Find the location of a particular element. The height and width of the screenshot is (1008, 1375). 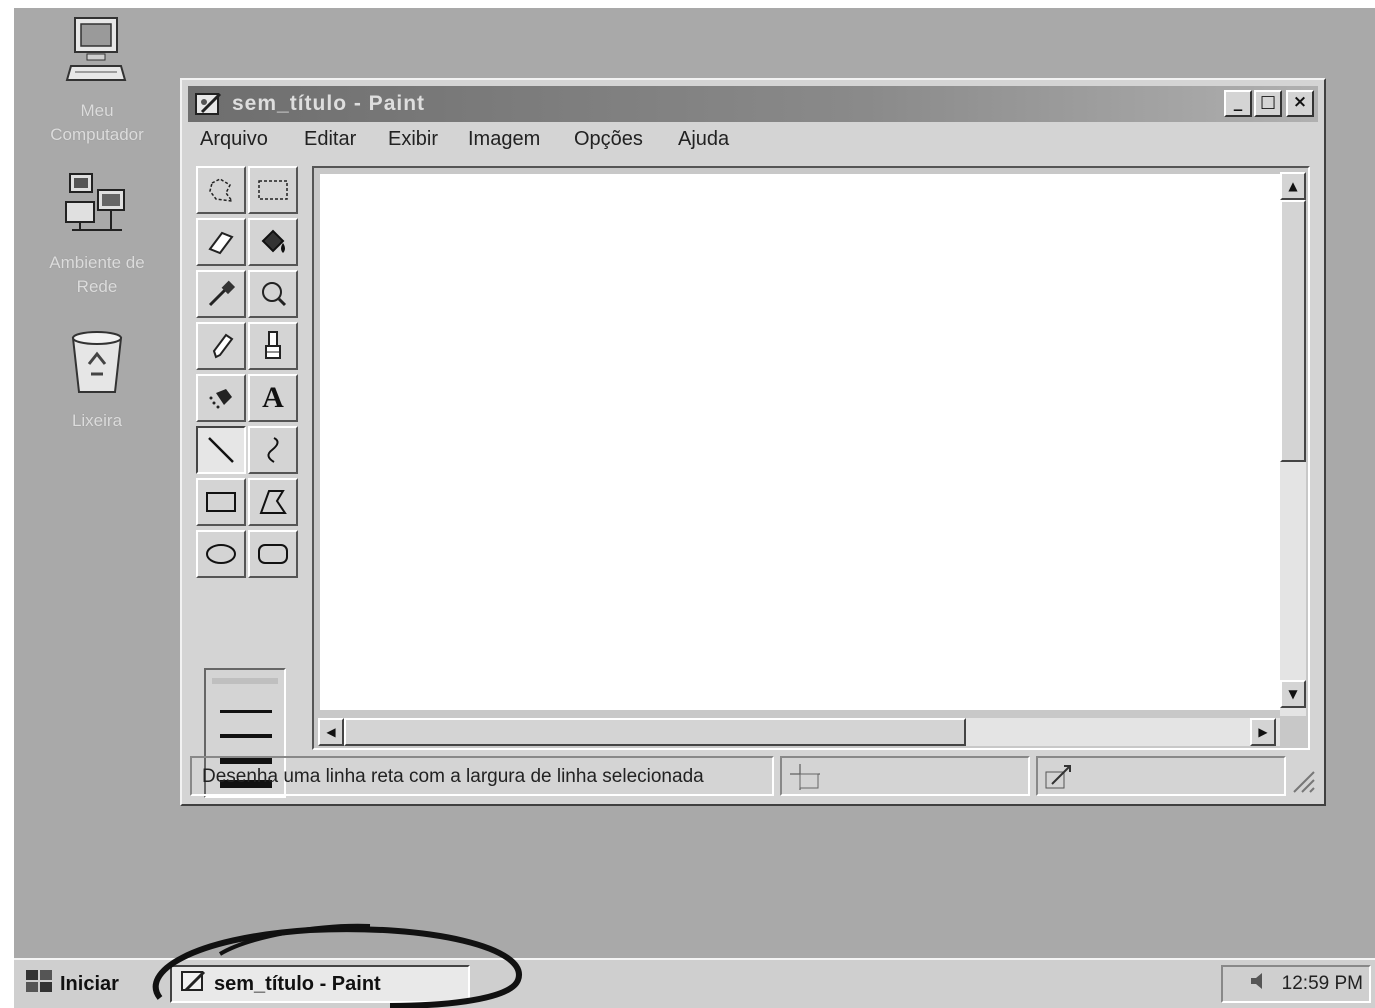

ellipse-tool is located at coordinates (221, 554).